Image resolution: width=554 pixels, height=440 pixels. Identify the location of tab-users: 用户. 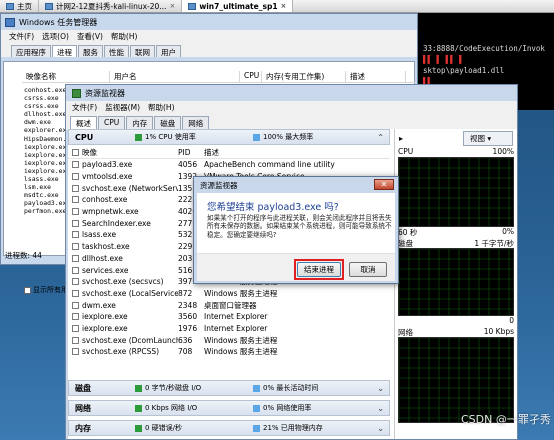
(168, 51).